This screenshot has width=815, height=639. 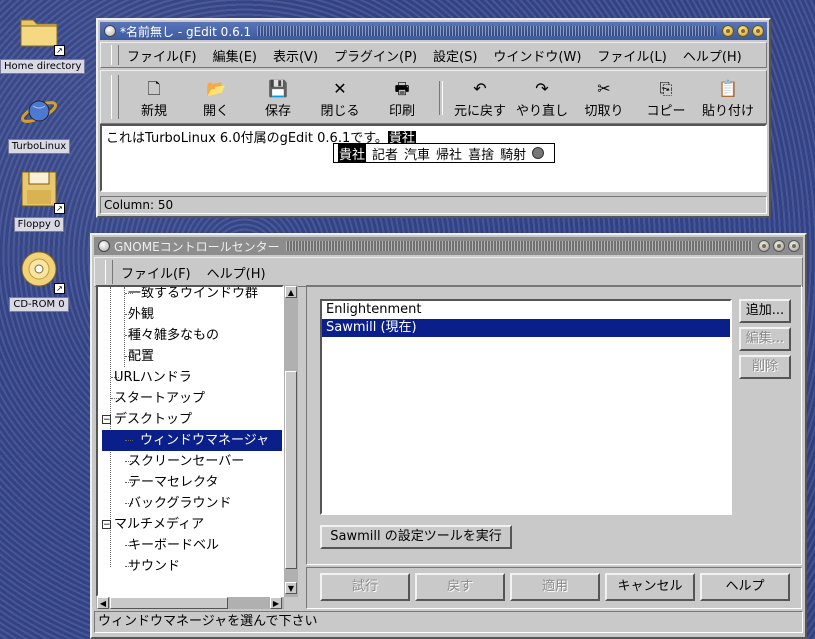 I want to click on ime-candidate: 汽車, so click(x=417, y=153).